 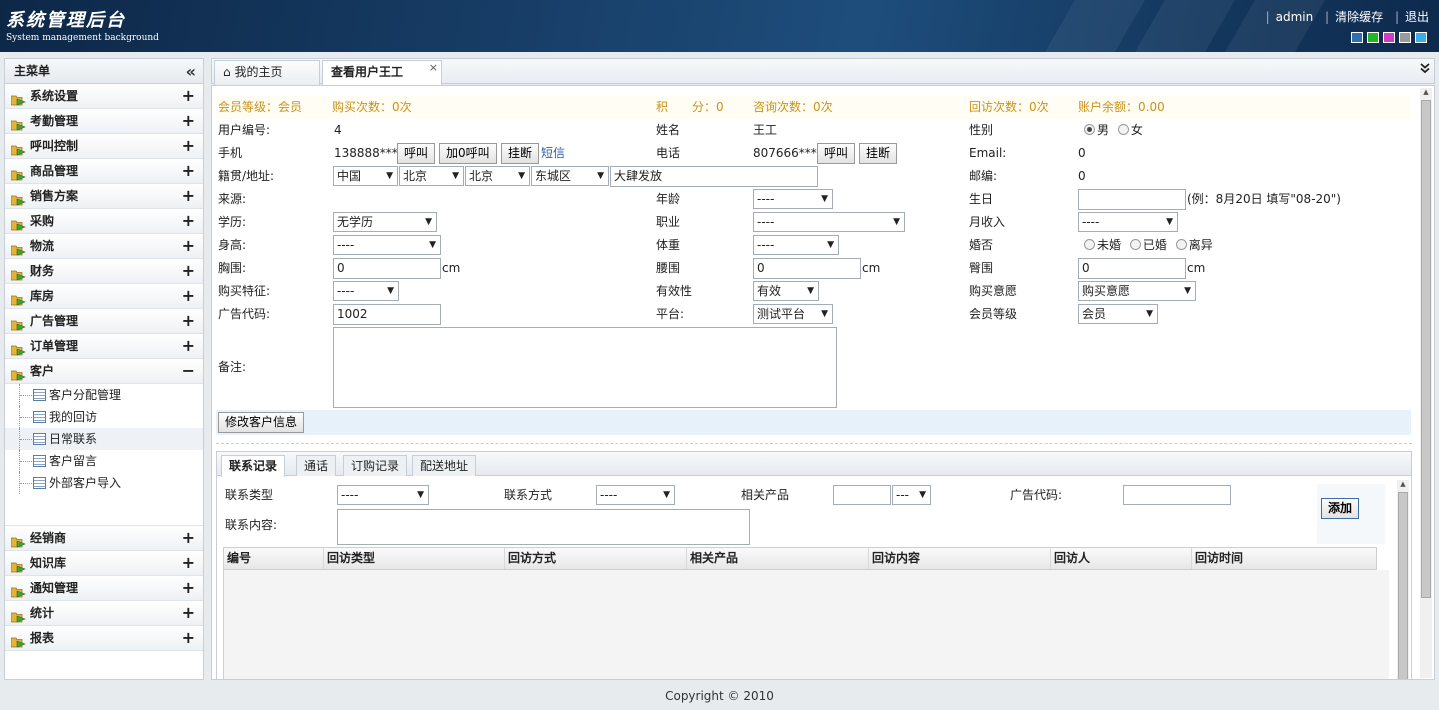 I want to click on sidebar-item: 报表 +, so click(x=104, y=638).